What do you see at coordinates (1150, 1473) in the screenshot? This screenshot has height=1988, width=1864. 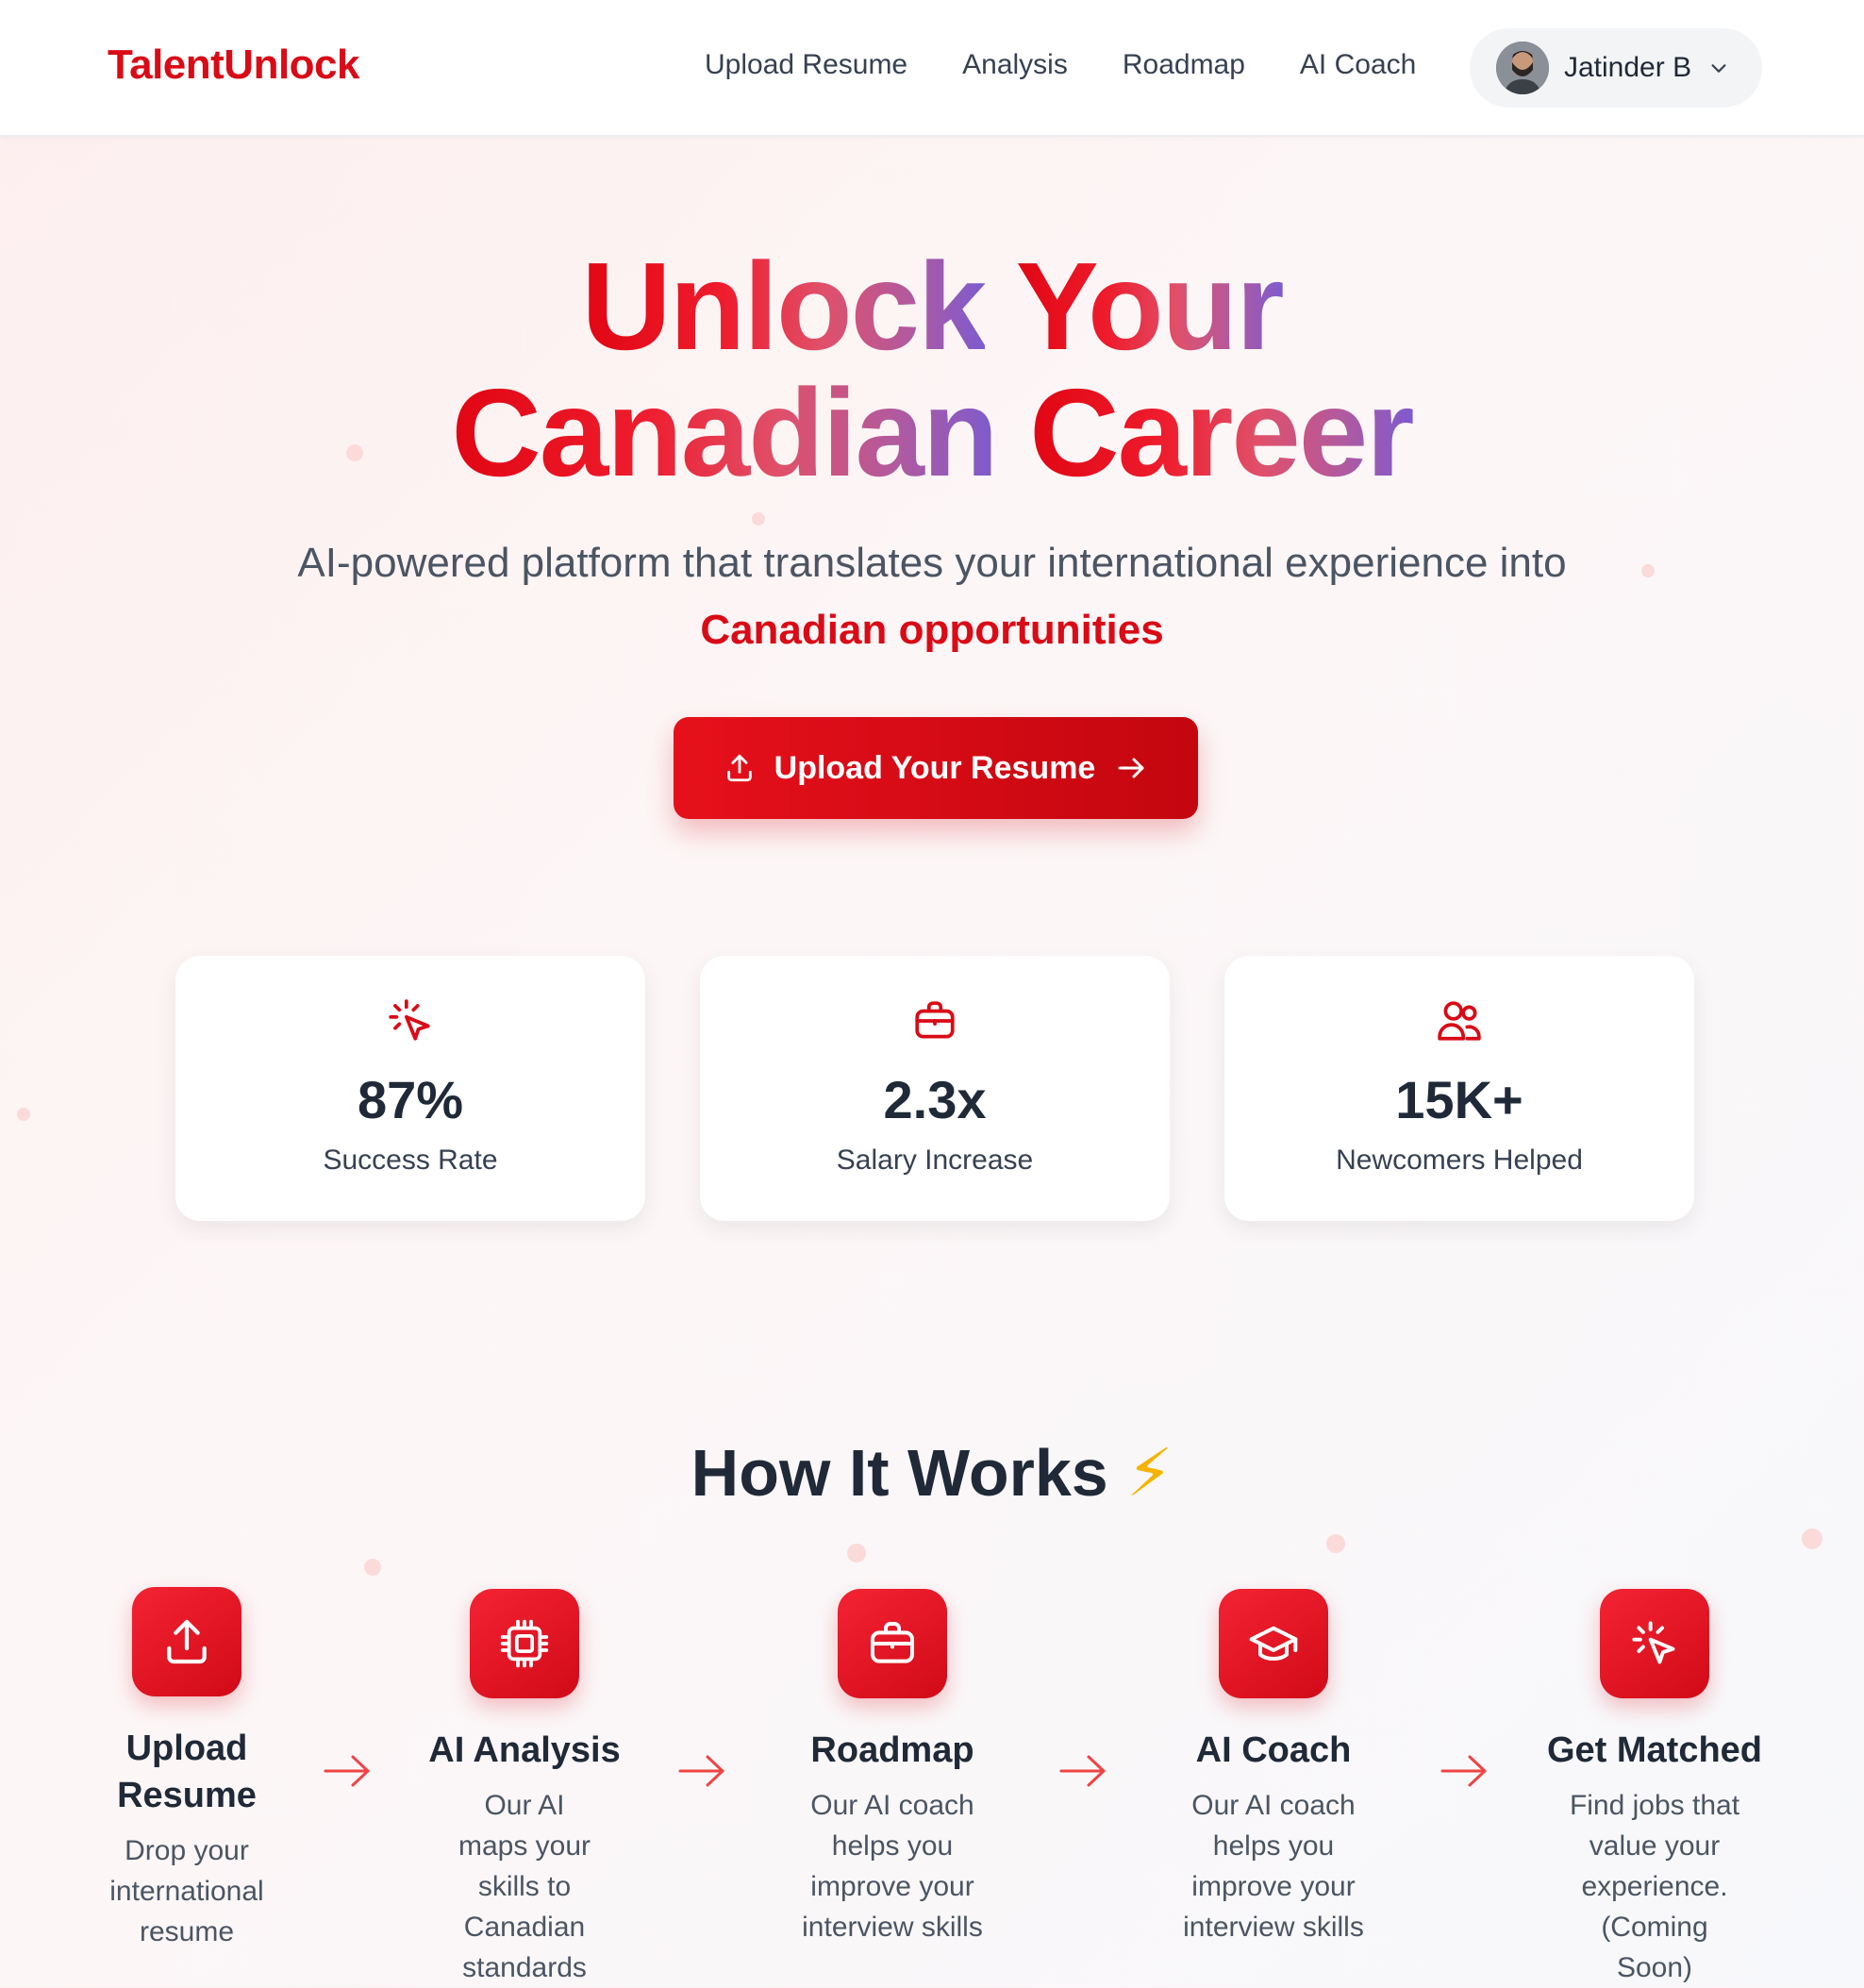 I see `lightning-icon: ⚡` at bounding box center [1150, 1473].